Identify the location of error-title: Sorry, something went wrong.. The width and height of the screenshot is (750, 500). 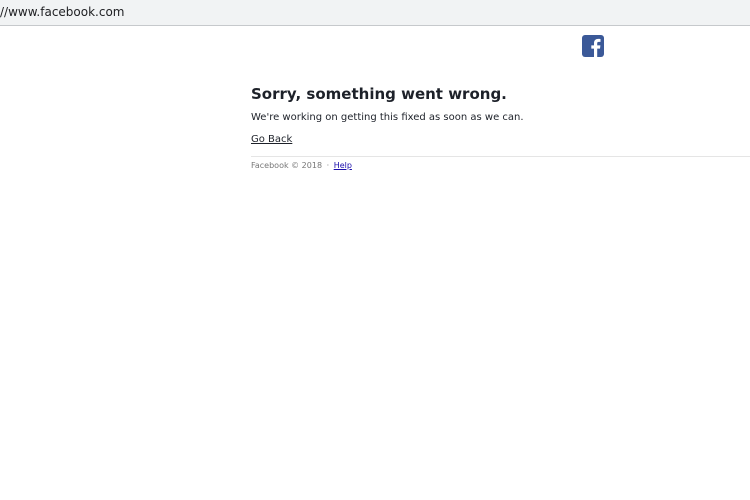
(379, 94).